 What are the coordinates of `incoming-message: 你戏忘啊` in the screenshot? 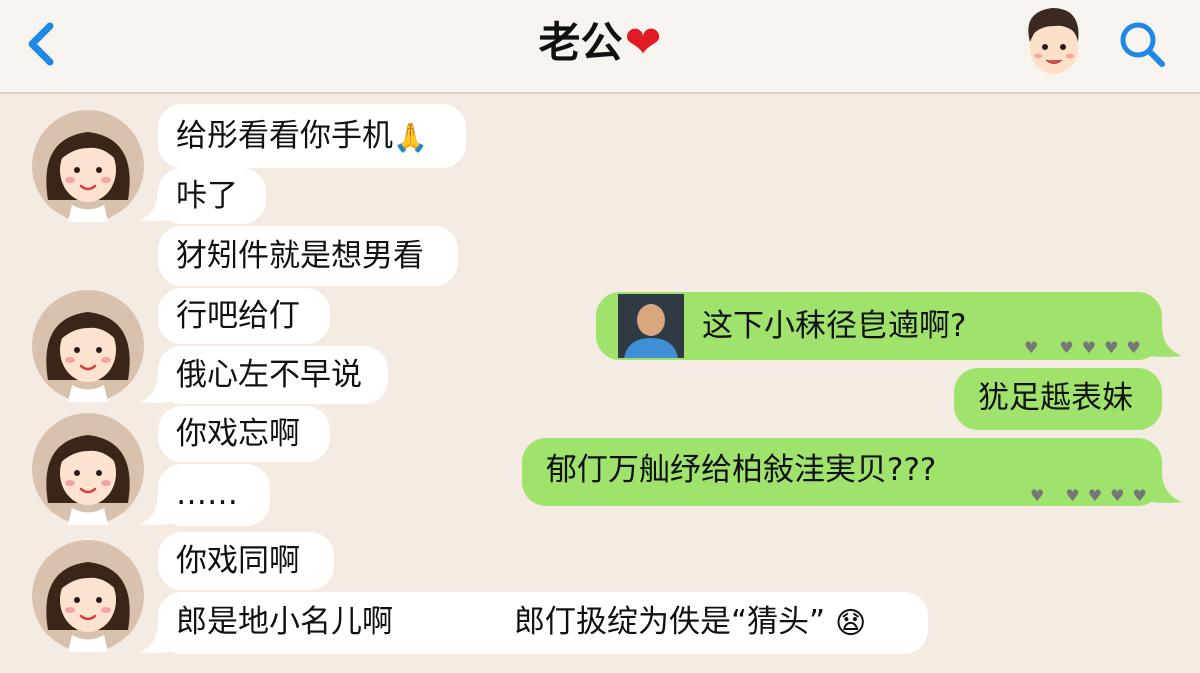 It's located at (244, 434).